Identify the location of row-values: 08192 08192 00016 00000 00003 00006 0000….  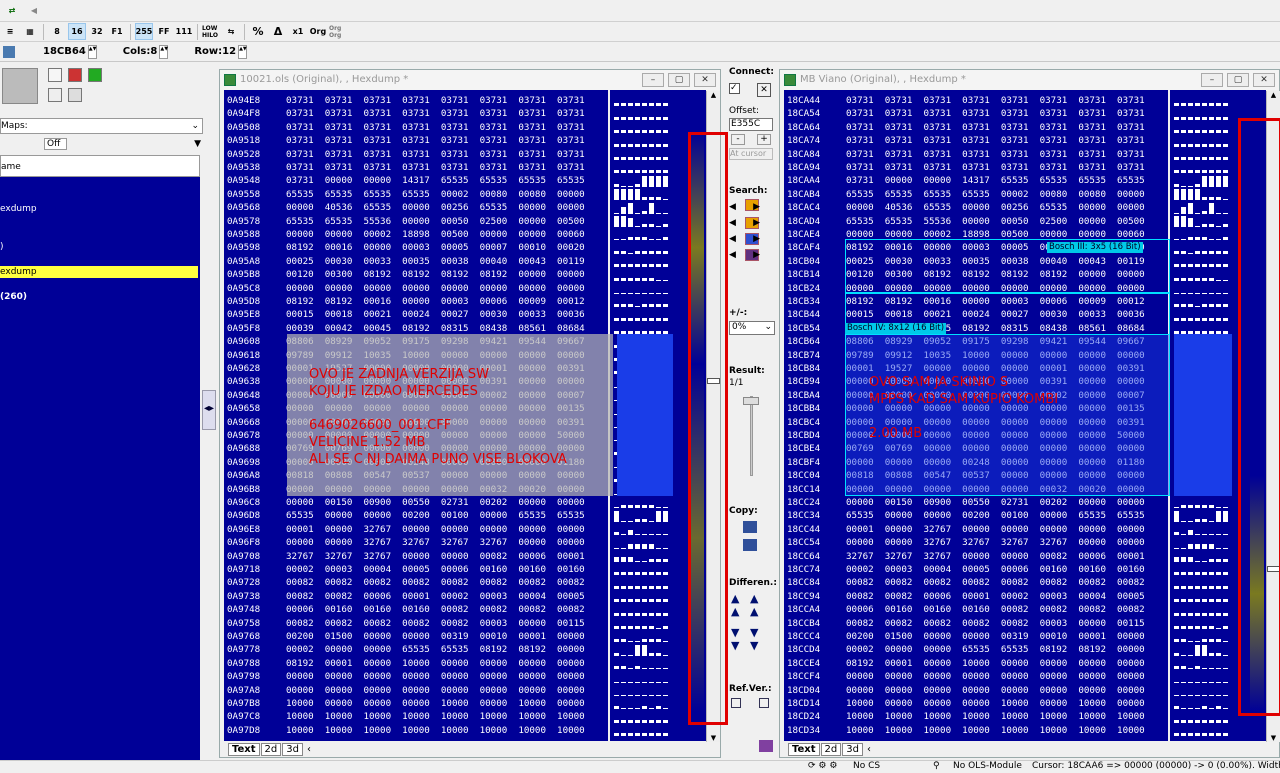
(435, 301).